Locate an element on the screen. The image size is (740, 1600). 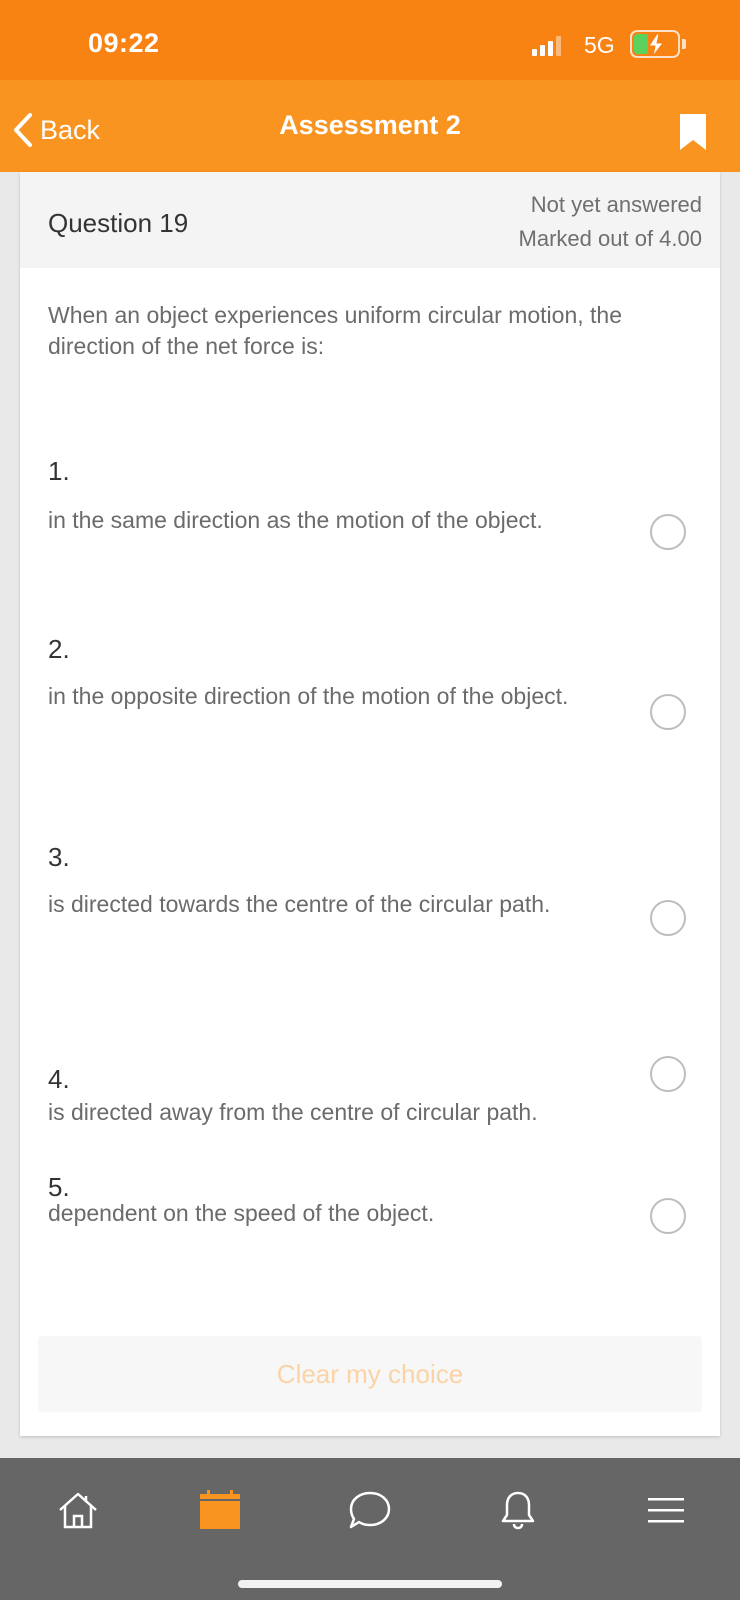
bell-icon is located at coordinates (518, 1510).